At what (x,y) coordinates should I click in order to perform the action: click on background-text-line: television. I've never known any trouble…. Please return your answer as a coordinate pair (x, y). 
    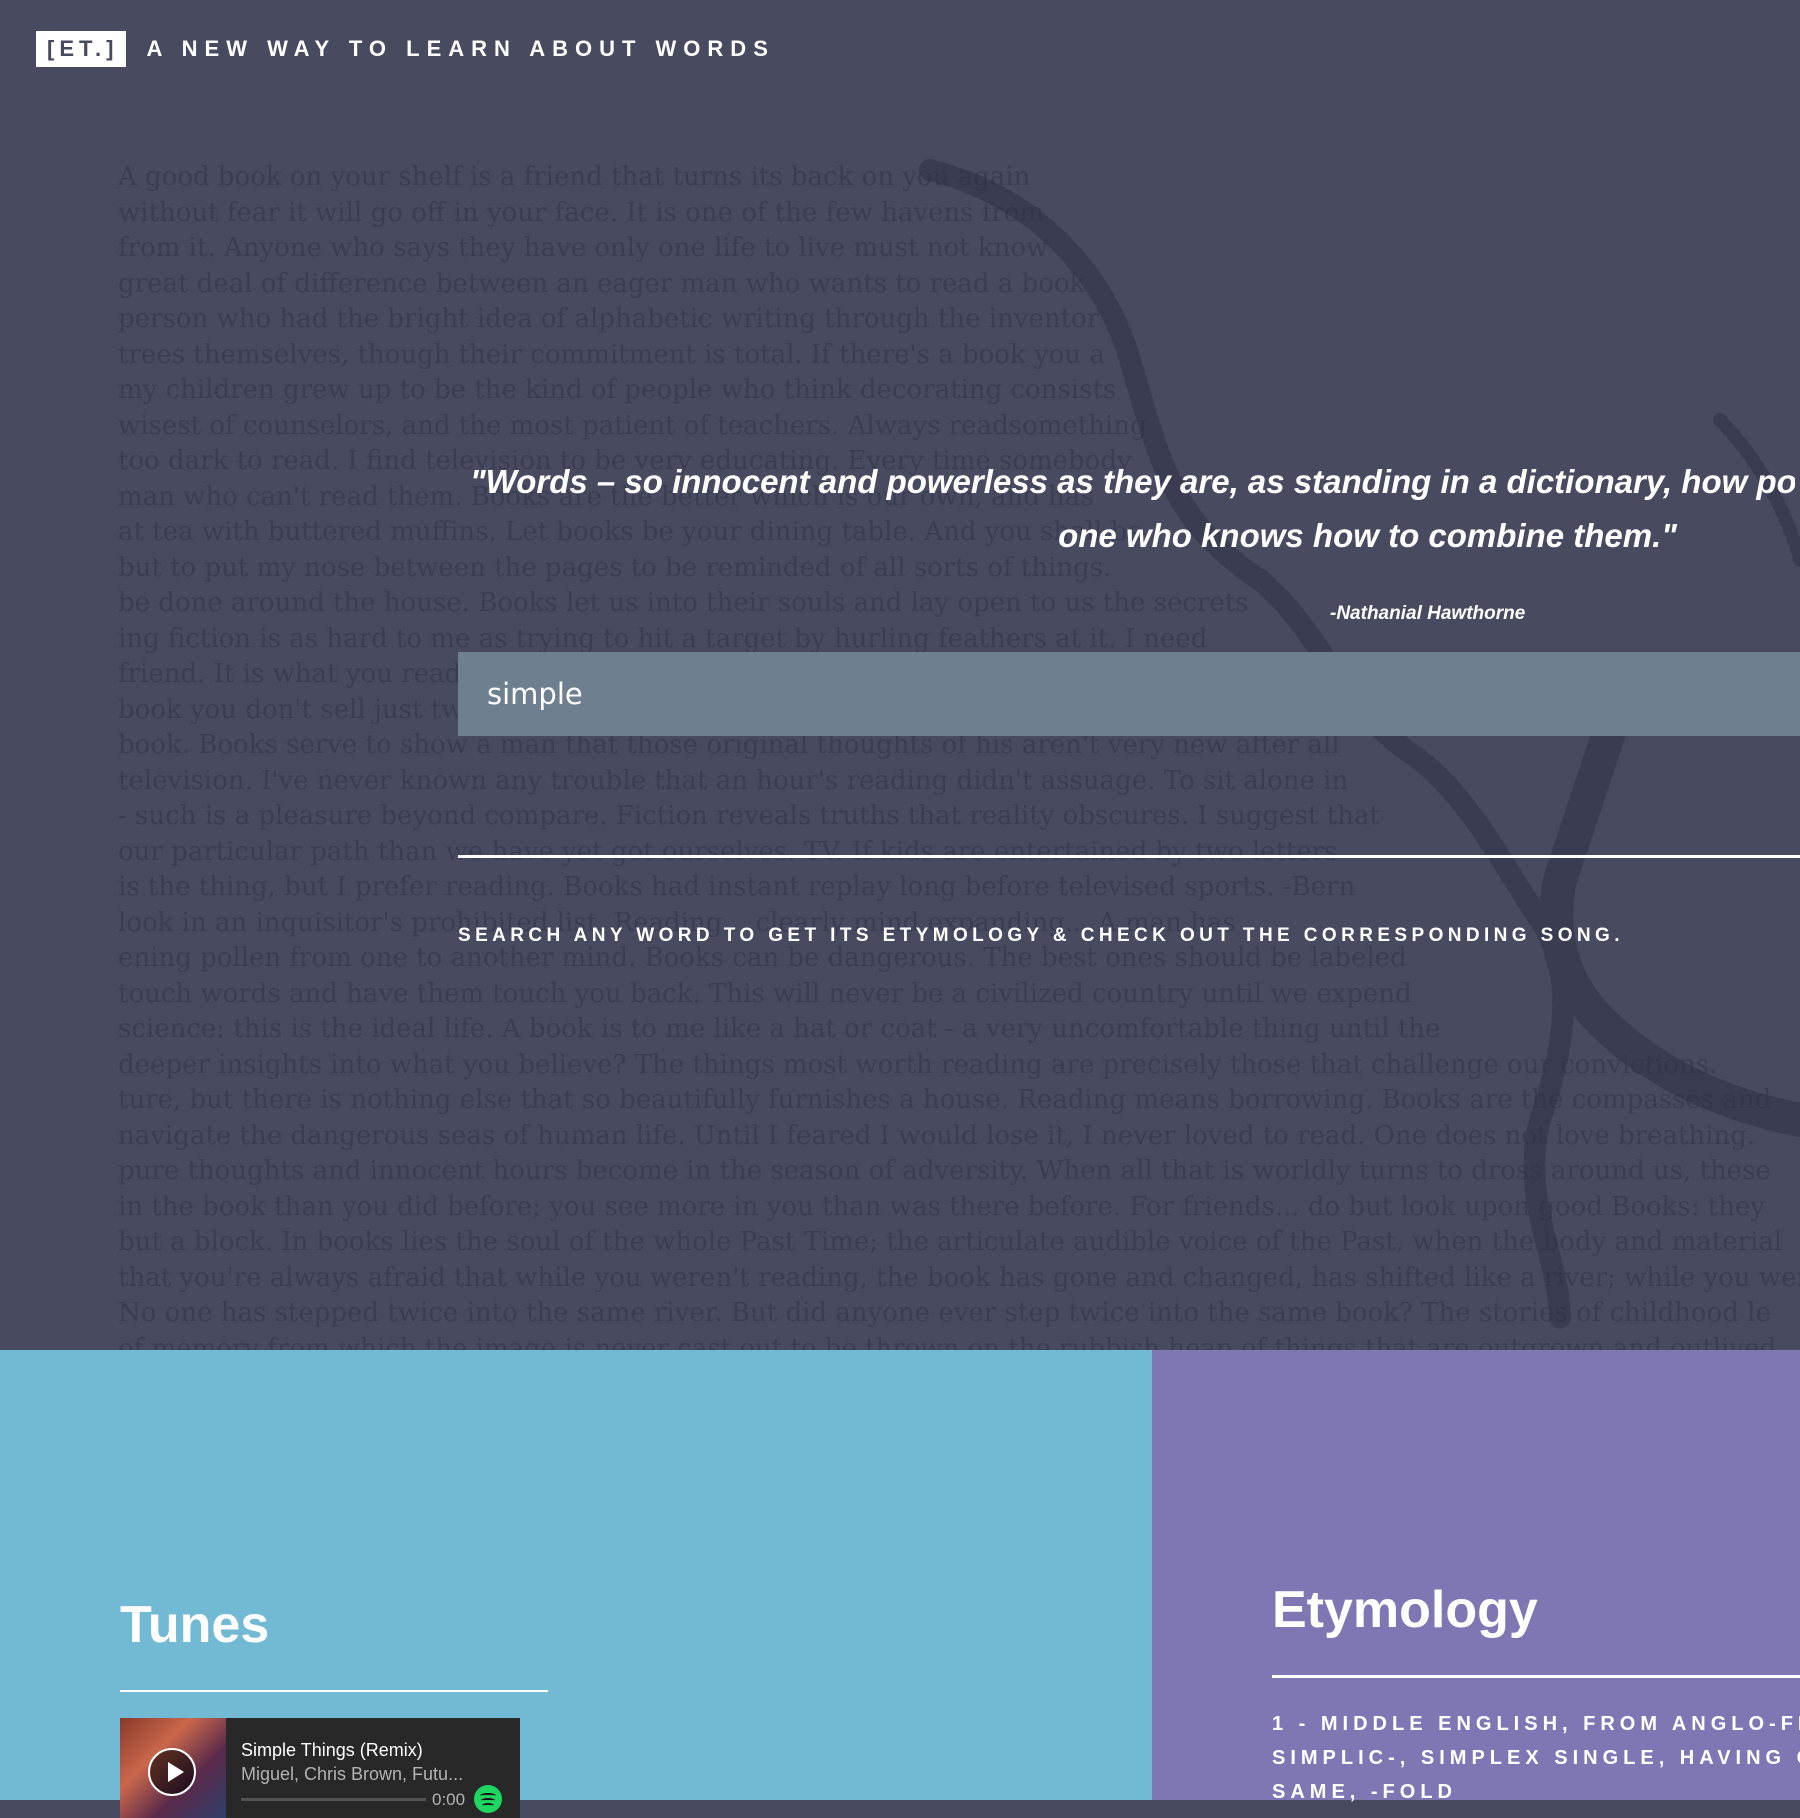
    Looking at the image, I should click on (733, 780).